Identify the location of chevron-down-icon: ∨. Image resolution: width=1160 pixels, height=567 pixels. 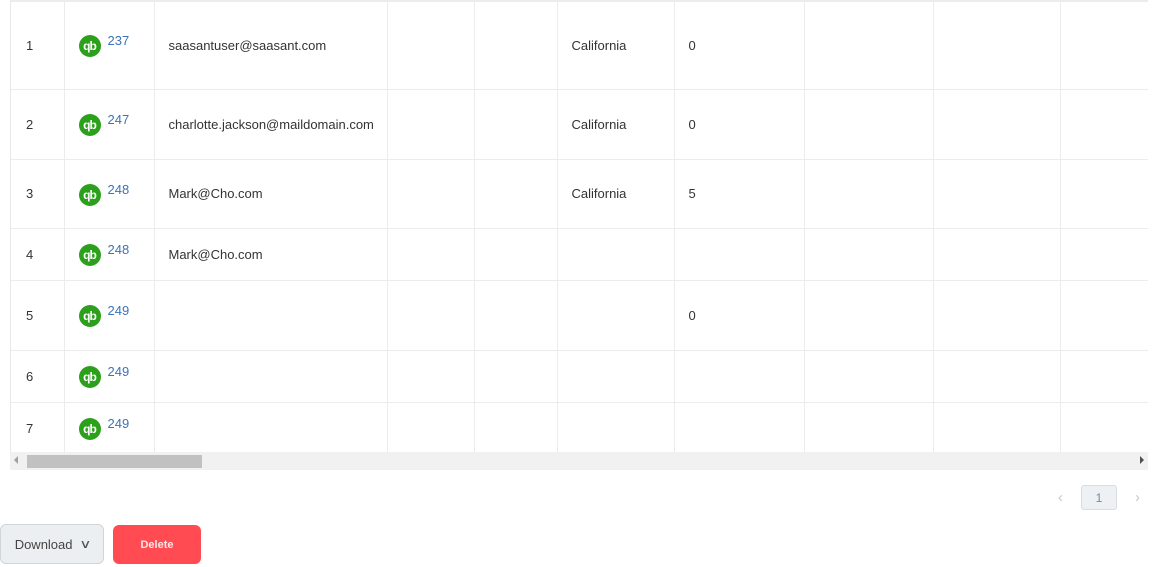
(85, 544).